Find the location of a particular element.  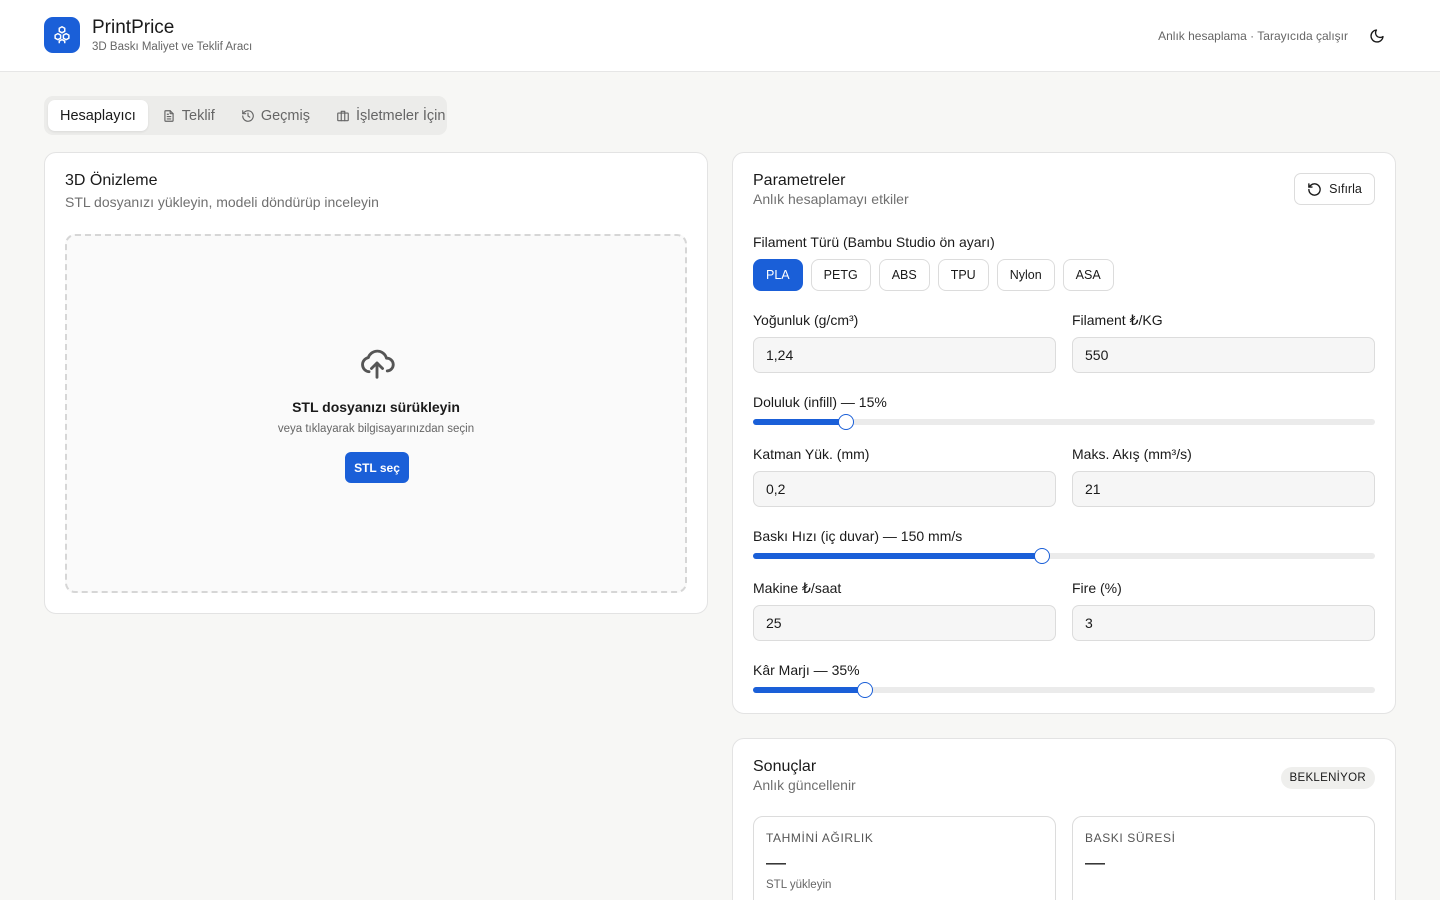

dropzone-hint: veya tıklayarak bilgisayarınızdan seçin is located at coordinates (376, 429).